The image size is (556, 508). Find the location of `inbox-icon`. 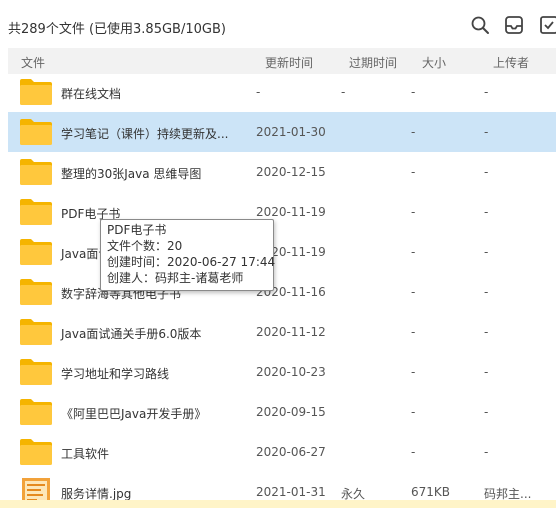

inbox-icon is located at coordinates (514, 25).